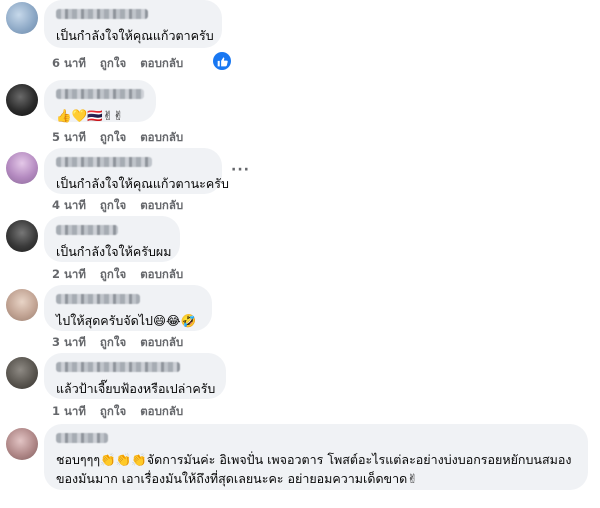 Image resolution: width=600 pixels, height=508 pixels. I want to click on comment-time: 1 นาที, so click(69, 412).